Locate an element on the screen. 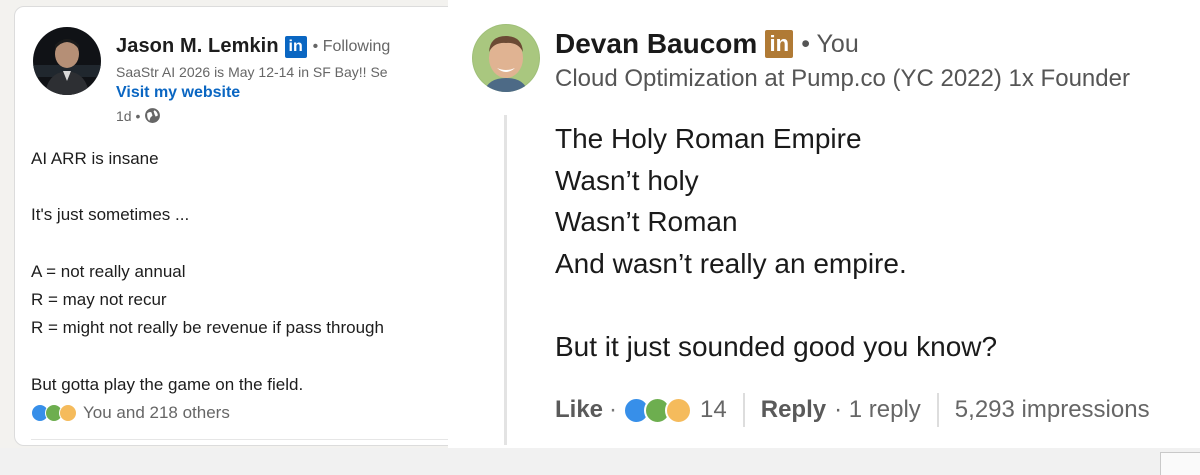 Image resolution: width=1200 pixels, height=475 pixels. reply-button: Reply is located at coordinates (793, 410).